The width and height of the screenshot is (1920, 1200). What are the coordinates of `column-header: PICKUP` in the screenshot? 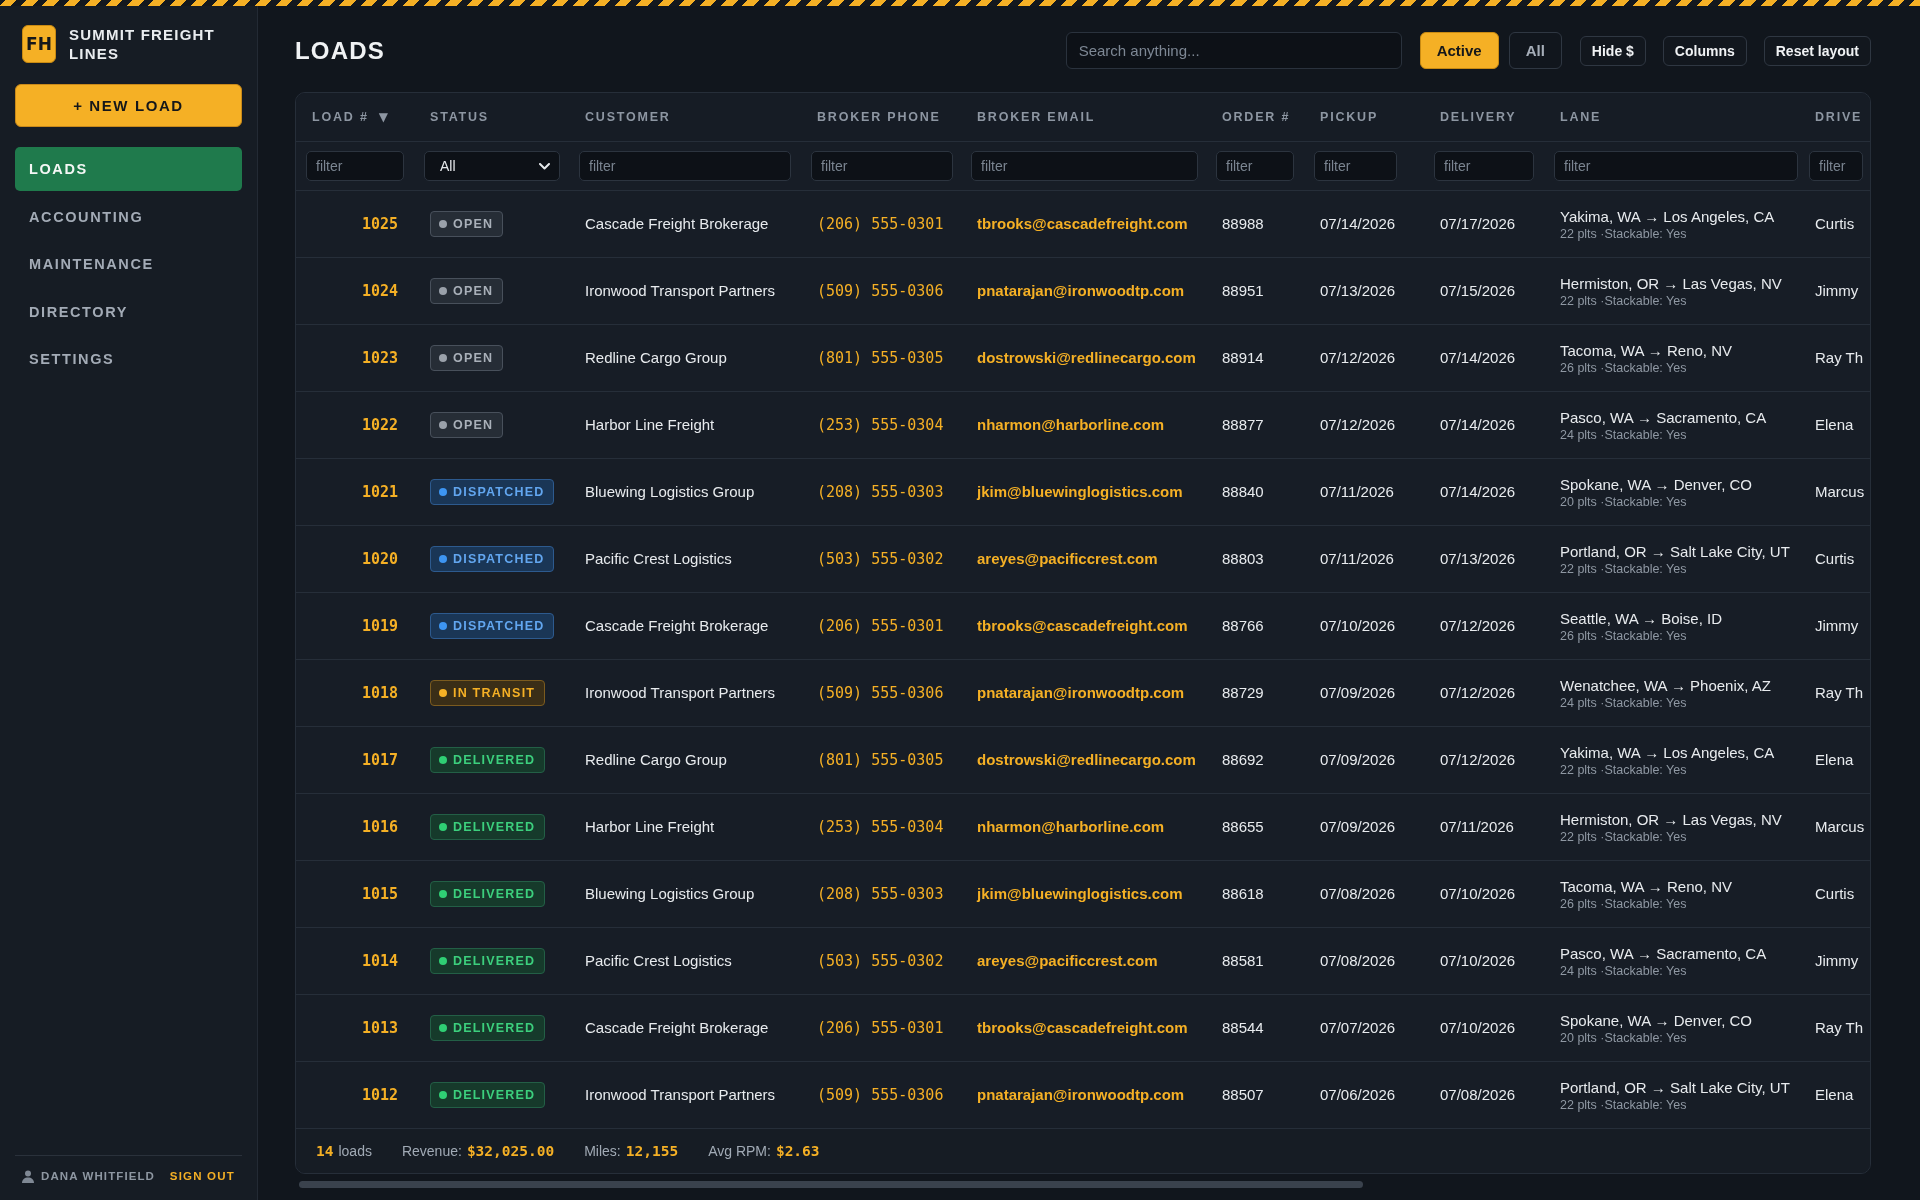 It's located at (1349, 117).